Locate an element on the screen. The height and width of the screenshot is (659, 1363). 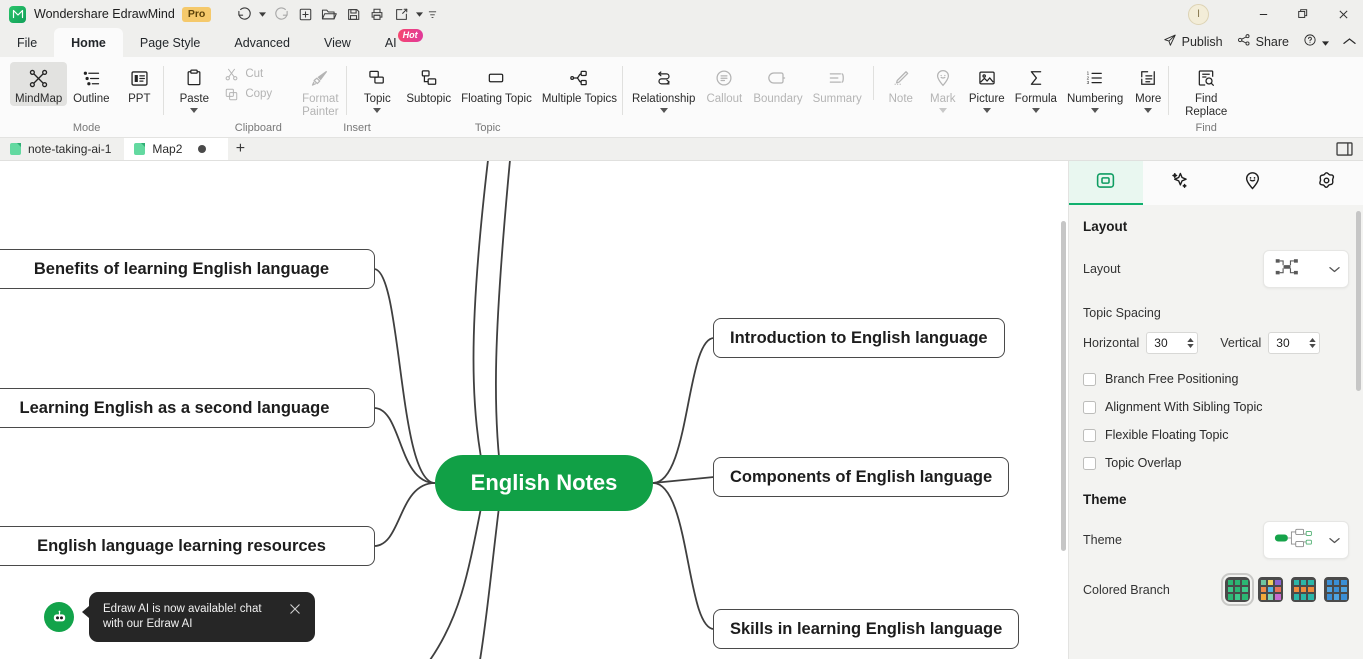
topic-node-second-language: Learning English as a second language is located at coordinates (187, 408).